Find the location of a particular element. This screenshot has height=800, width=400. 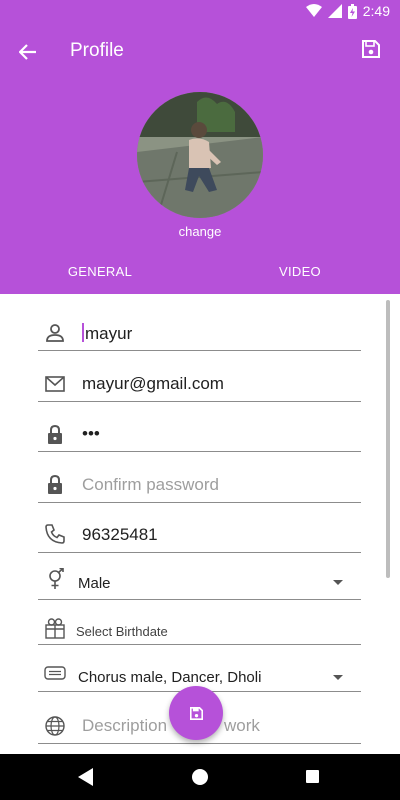

nav-home-icon is located at coordinates (200, 777).